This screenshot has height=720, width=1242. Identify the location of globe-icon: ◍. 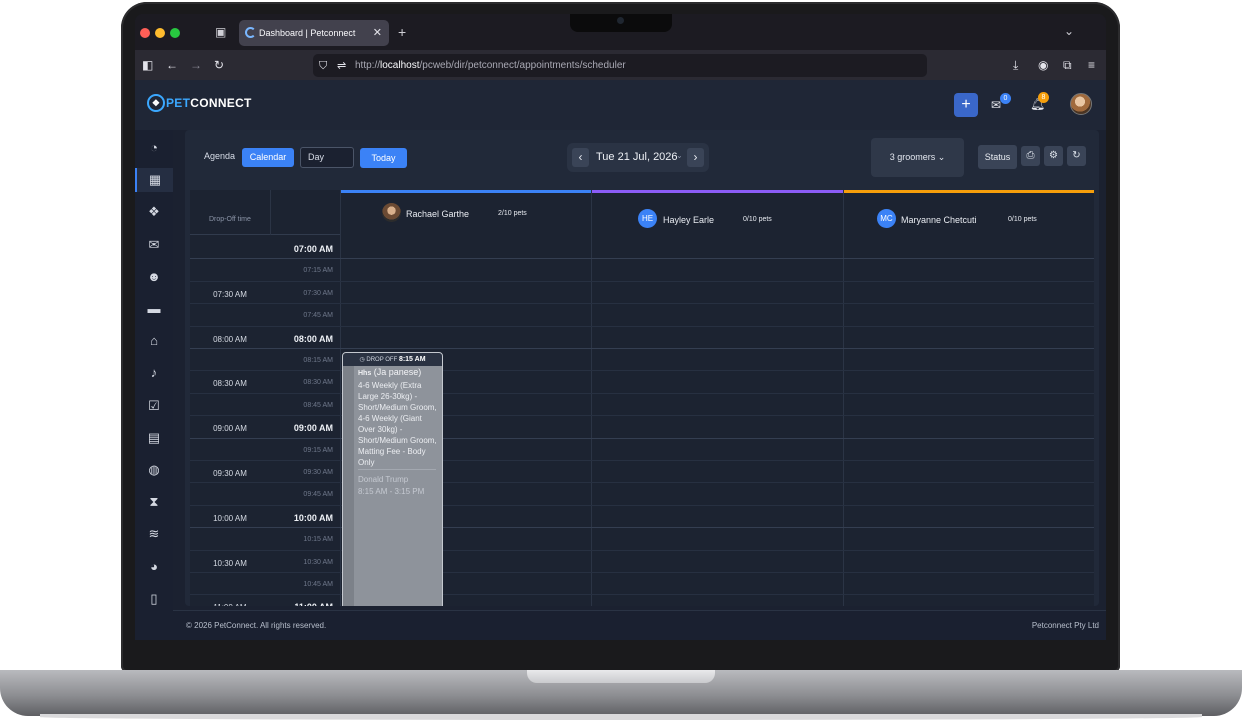
(154, 470).